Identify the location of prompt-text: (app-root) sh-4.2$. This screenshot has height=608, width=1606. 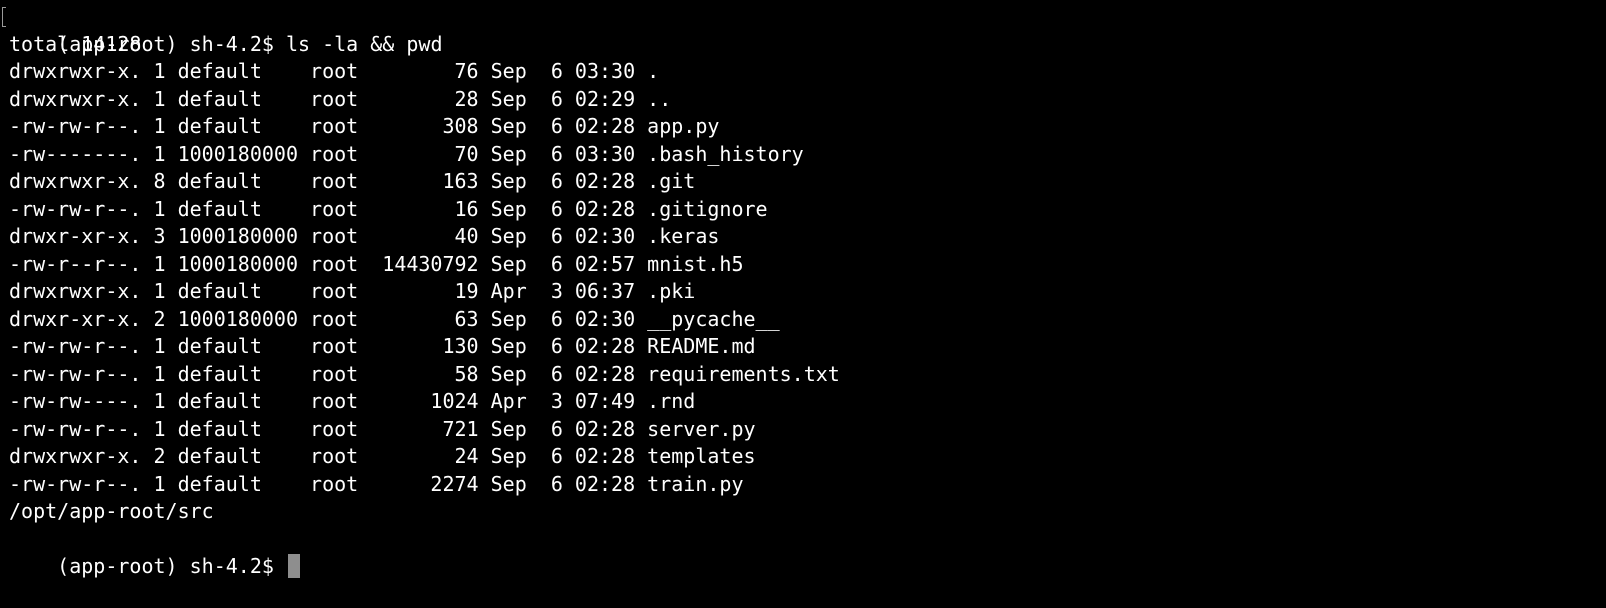
(171, 566).